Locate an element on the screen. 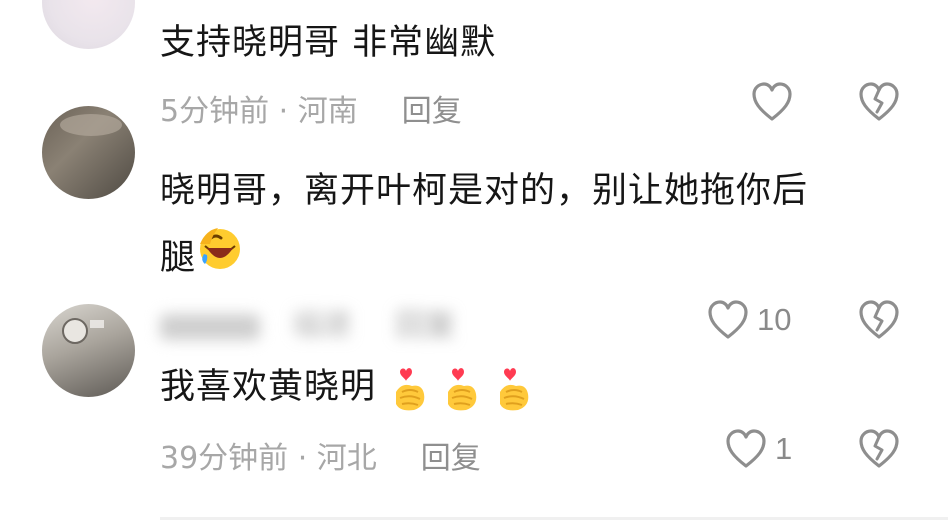 The width and height of the screenshot is (948, 531). blurred-time is located at coordinates (210, 326).